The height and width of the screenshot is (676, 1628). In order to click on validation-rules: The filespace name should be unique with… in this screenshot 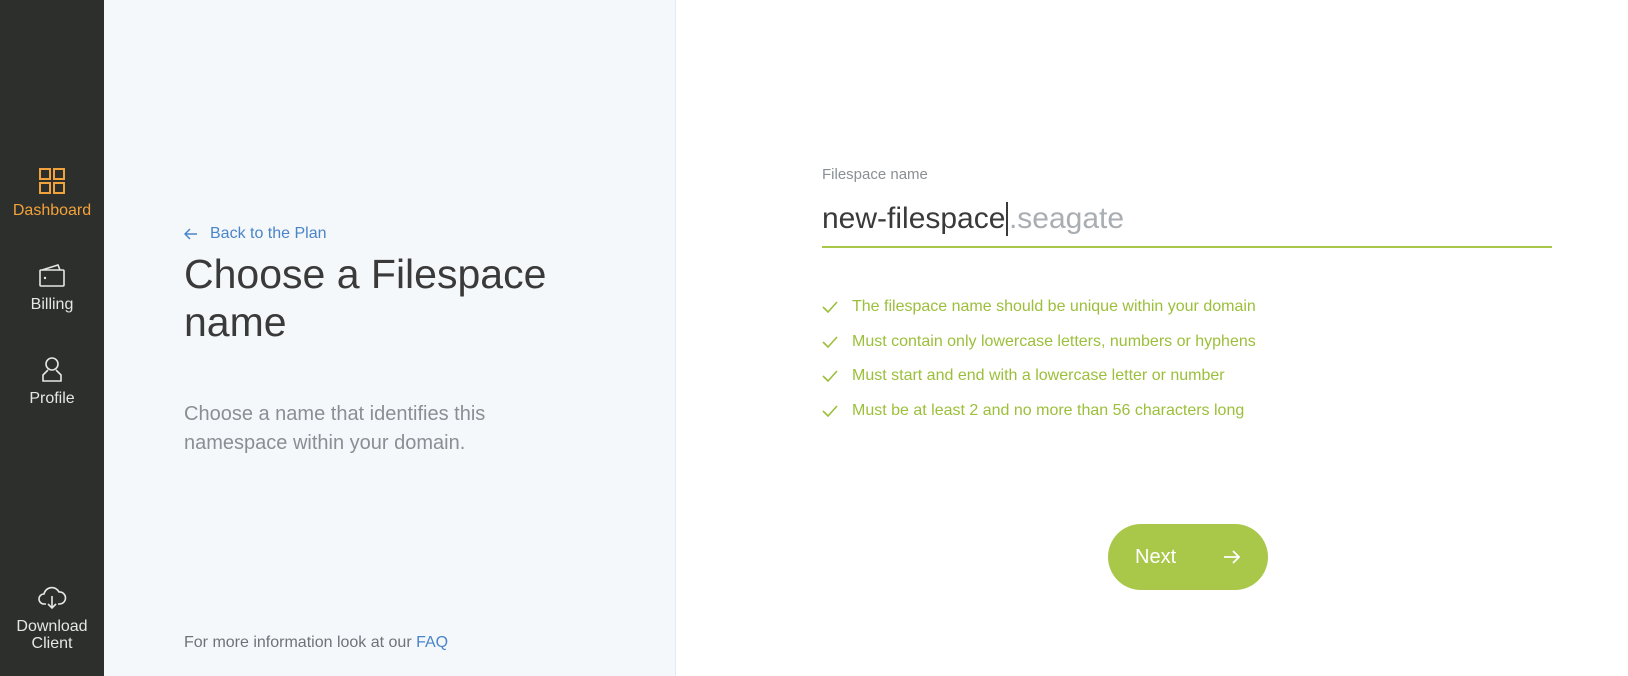, I will do `click(1039, 359)`.